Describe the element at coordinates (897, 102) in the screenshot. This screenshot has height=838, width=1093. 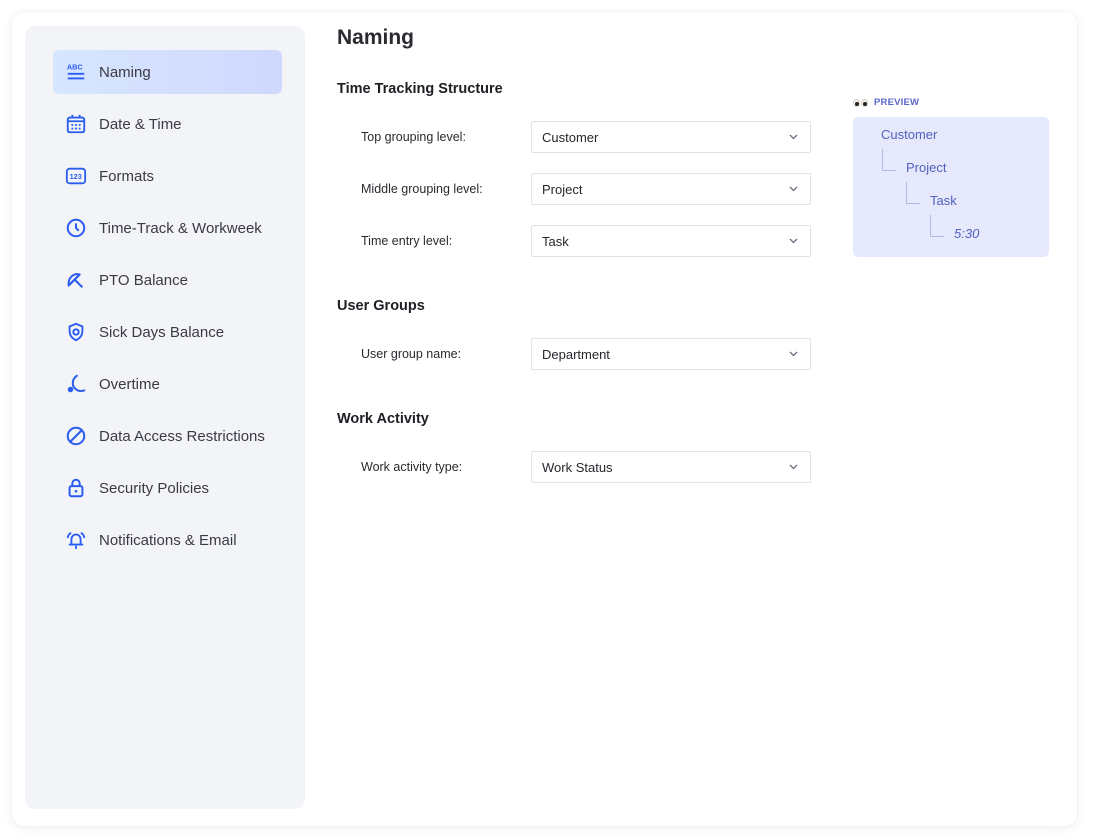
I see `preview-label: PREVIEW` at that location.